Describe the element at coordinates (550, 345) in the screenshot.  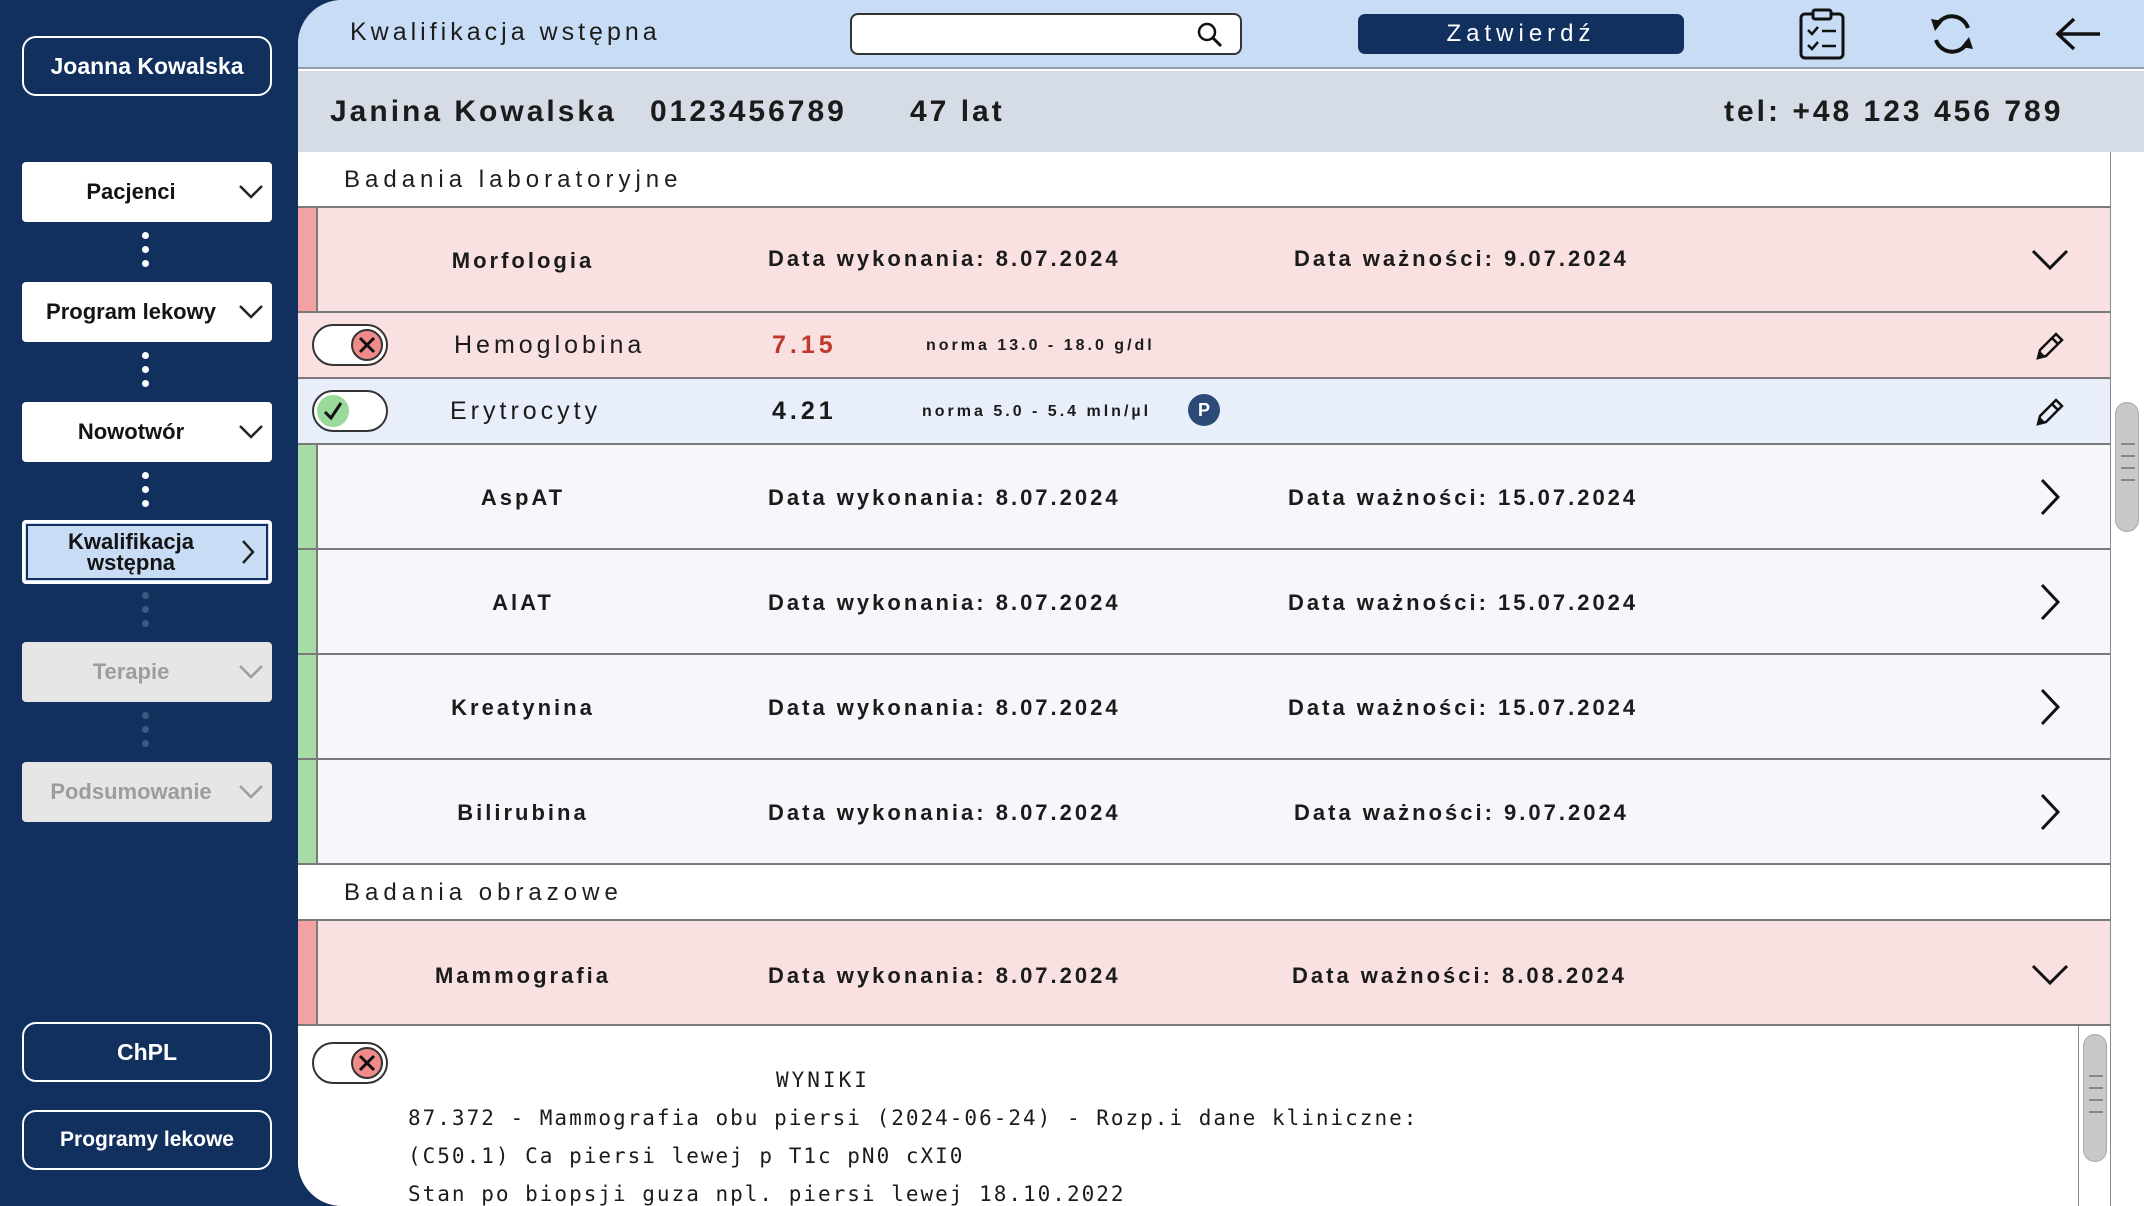
I see `subtest-name: Hemoglobina` at that location.